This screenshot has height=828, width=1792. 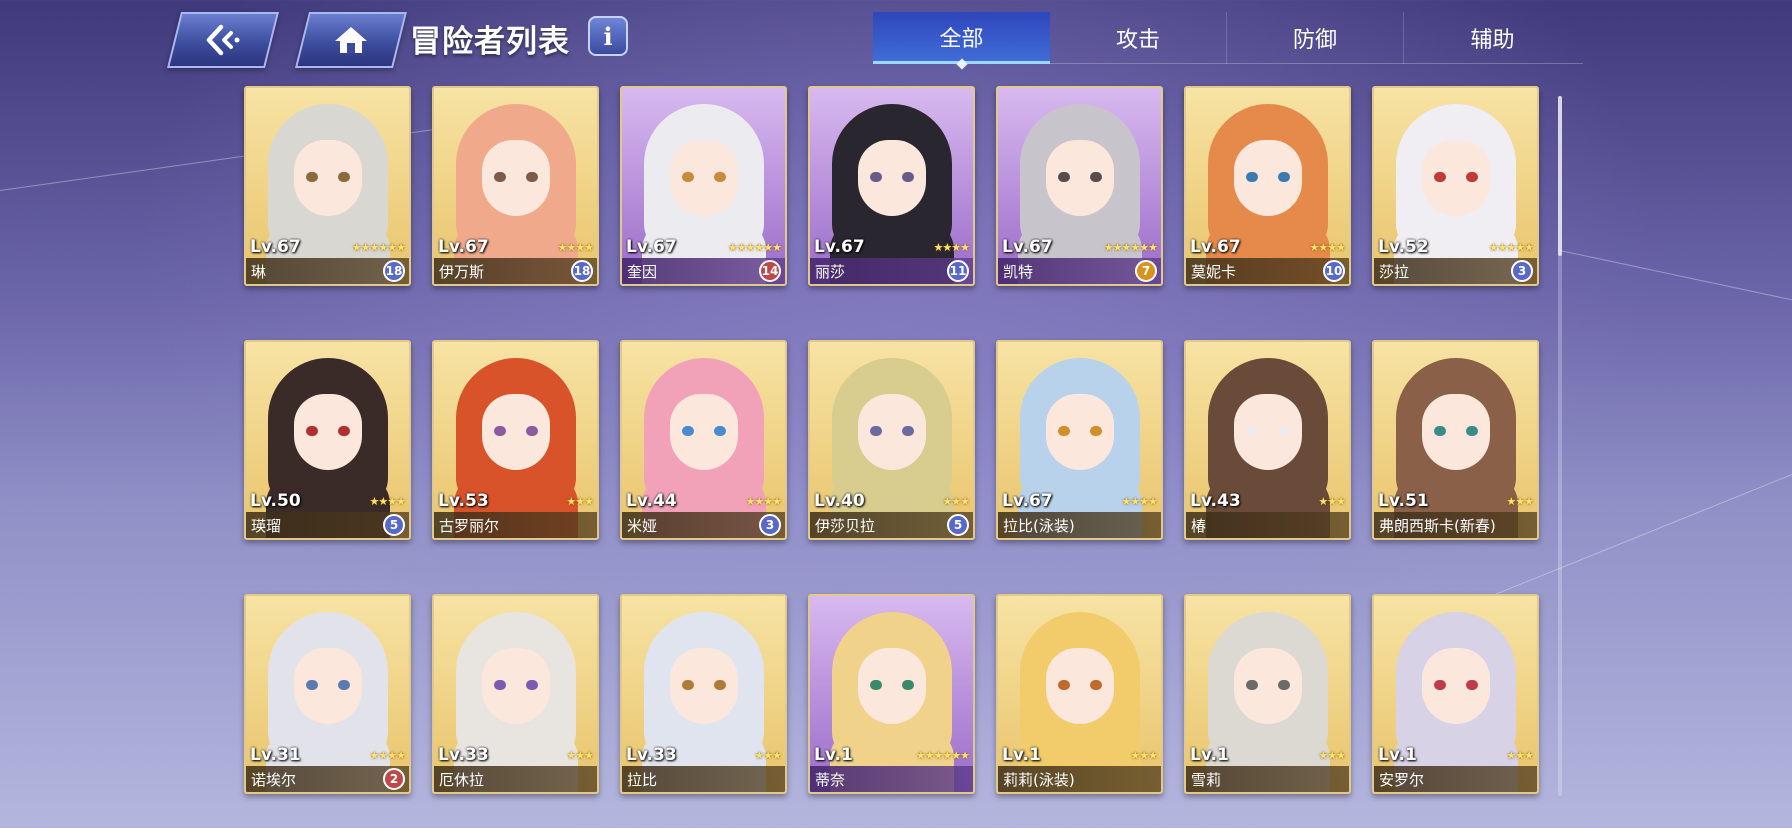 What do you see at coordinates (961, 38) in the screenshot?
I see `tab-all: 全部` at bounding box center [961, 38].